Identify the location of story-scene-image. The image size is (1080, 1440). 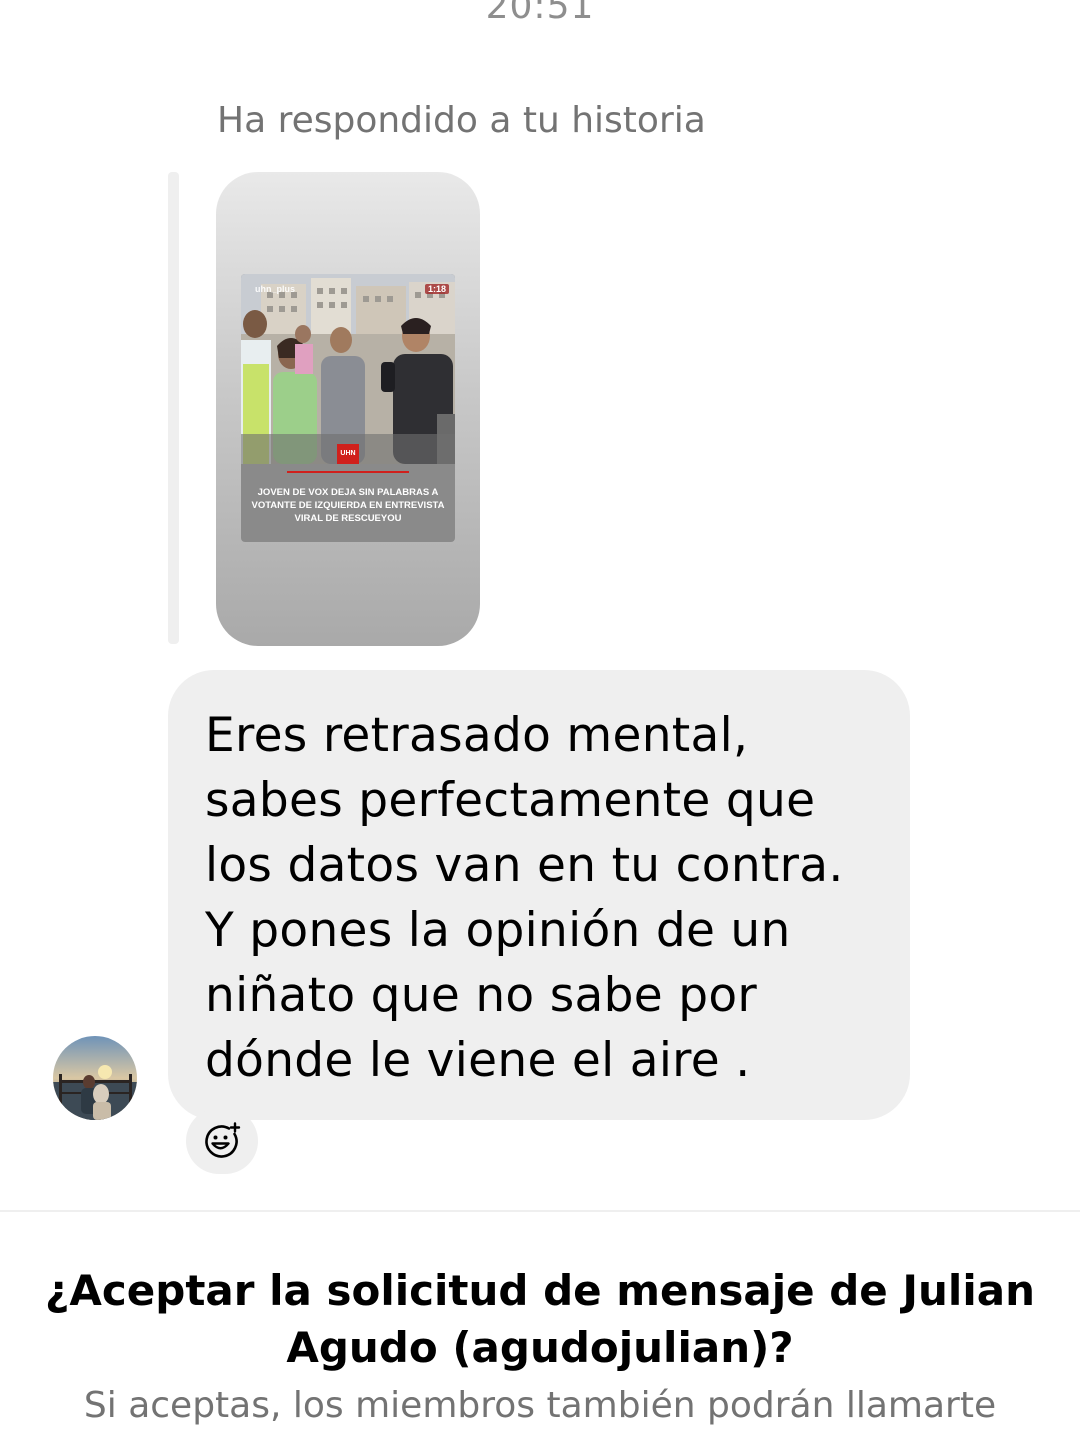
(348, 369).